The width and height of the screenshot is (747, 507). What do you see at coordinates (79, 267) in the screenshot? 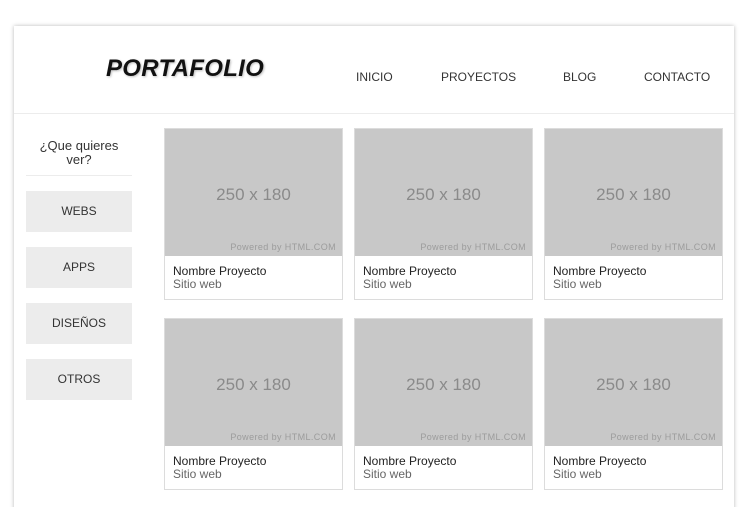
I see `filter-button-apps: APPS` at bounding box center [79, 267].